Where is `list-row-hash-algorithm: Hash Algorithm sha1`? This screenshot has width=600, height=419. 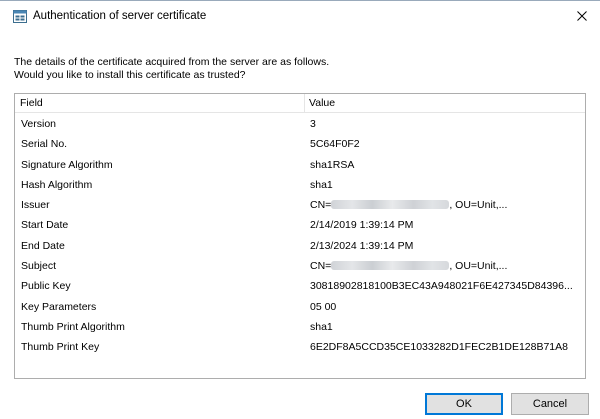
list-row-hash-algorithm: Hash Algorithm sha1 is located at coordinates (300, 185).